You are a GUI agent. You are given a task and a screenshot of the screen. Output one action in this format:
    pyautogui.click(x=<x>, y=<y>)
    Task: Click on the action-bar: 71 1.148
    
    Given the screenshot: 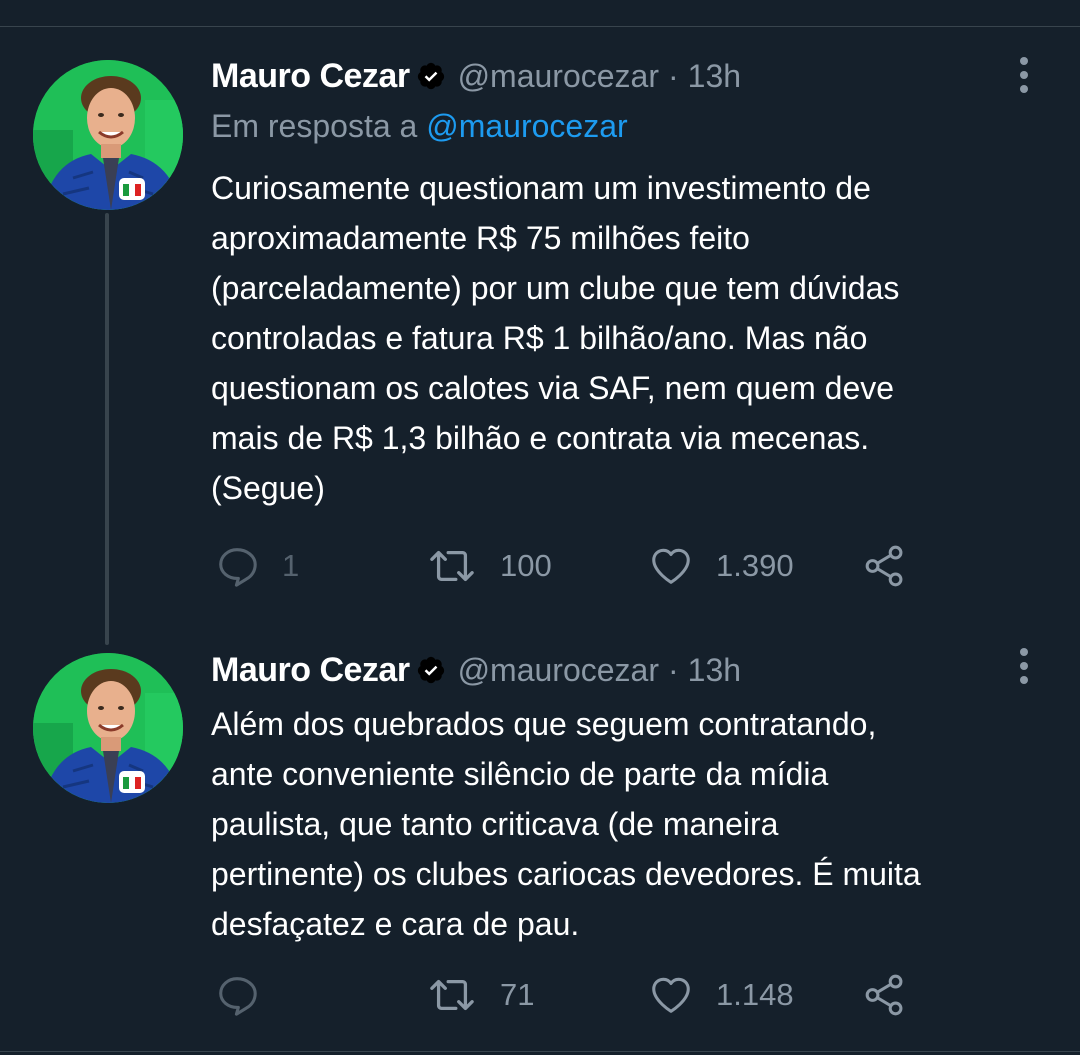 What is the action you would take?
    pyautogui.click(x=540, y=995)
    